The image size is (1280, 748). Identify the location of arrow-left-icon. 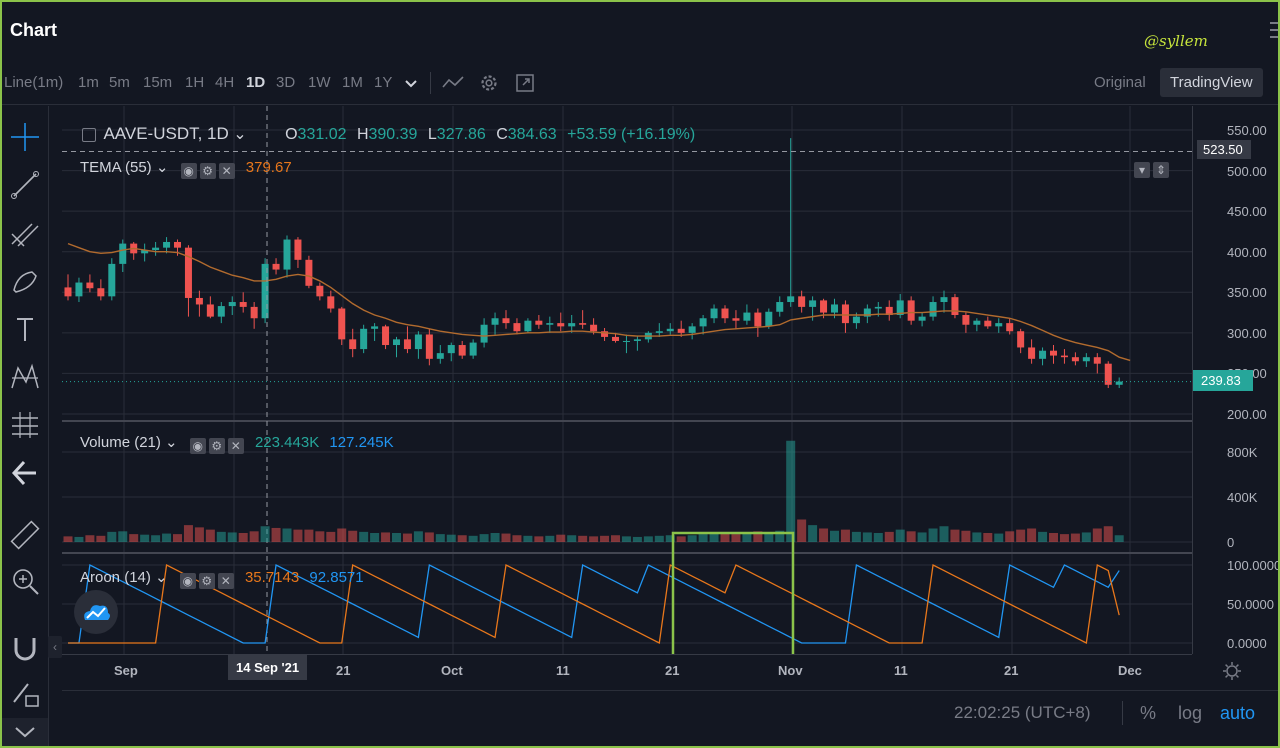
(25, 473).